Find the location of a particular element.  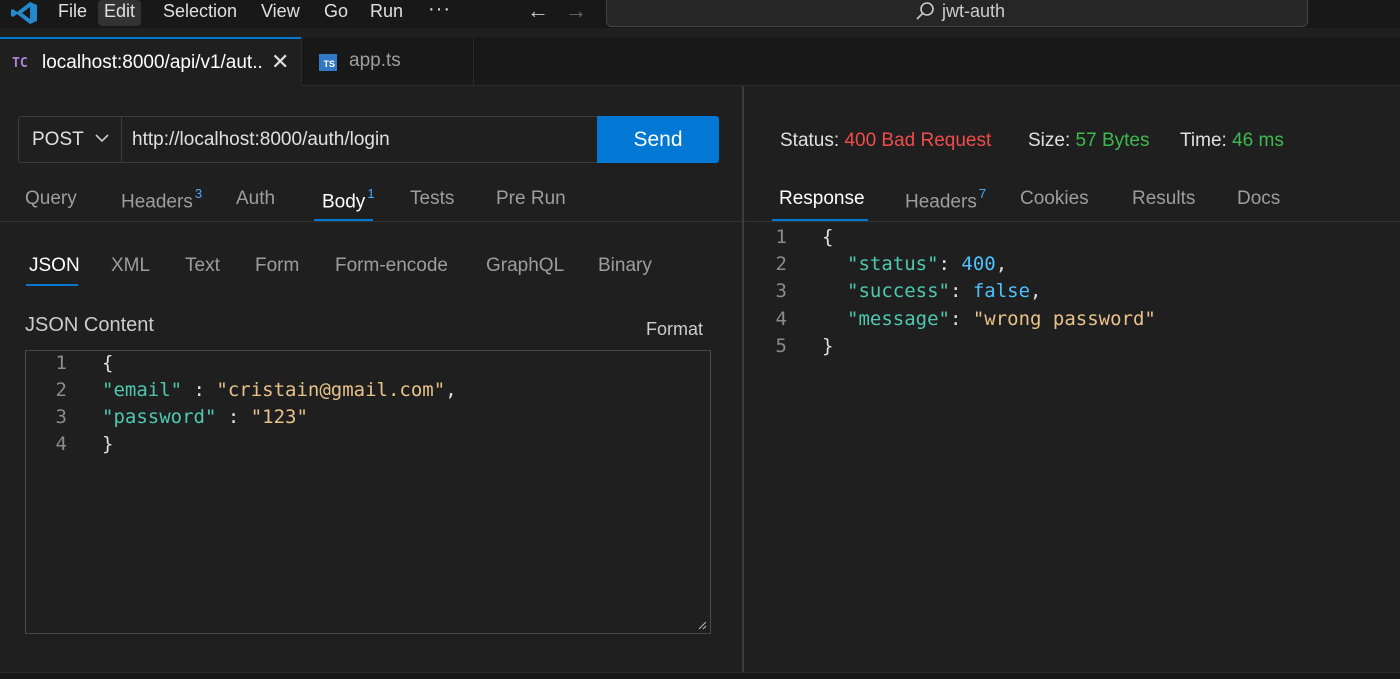

json-value: "wrong password" is located at coordinates (1064, 319).